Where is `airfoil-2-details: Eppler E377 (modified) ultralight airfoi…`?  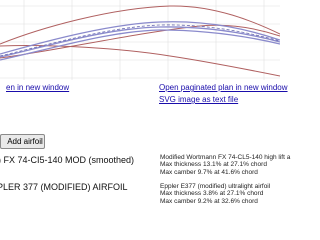 airfoil-2-details: Eppler E377 (modified) ultralight airfoi… is located at coordinates (215, 194).